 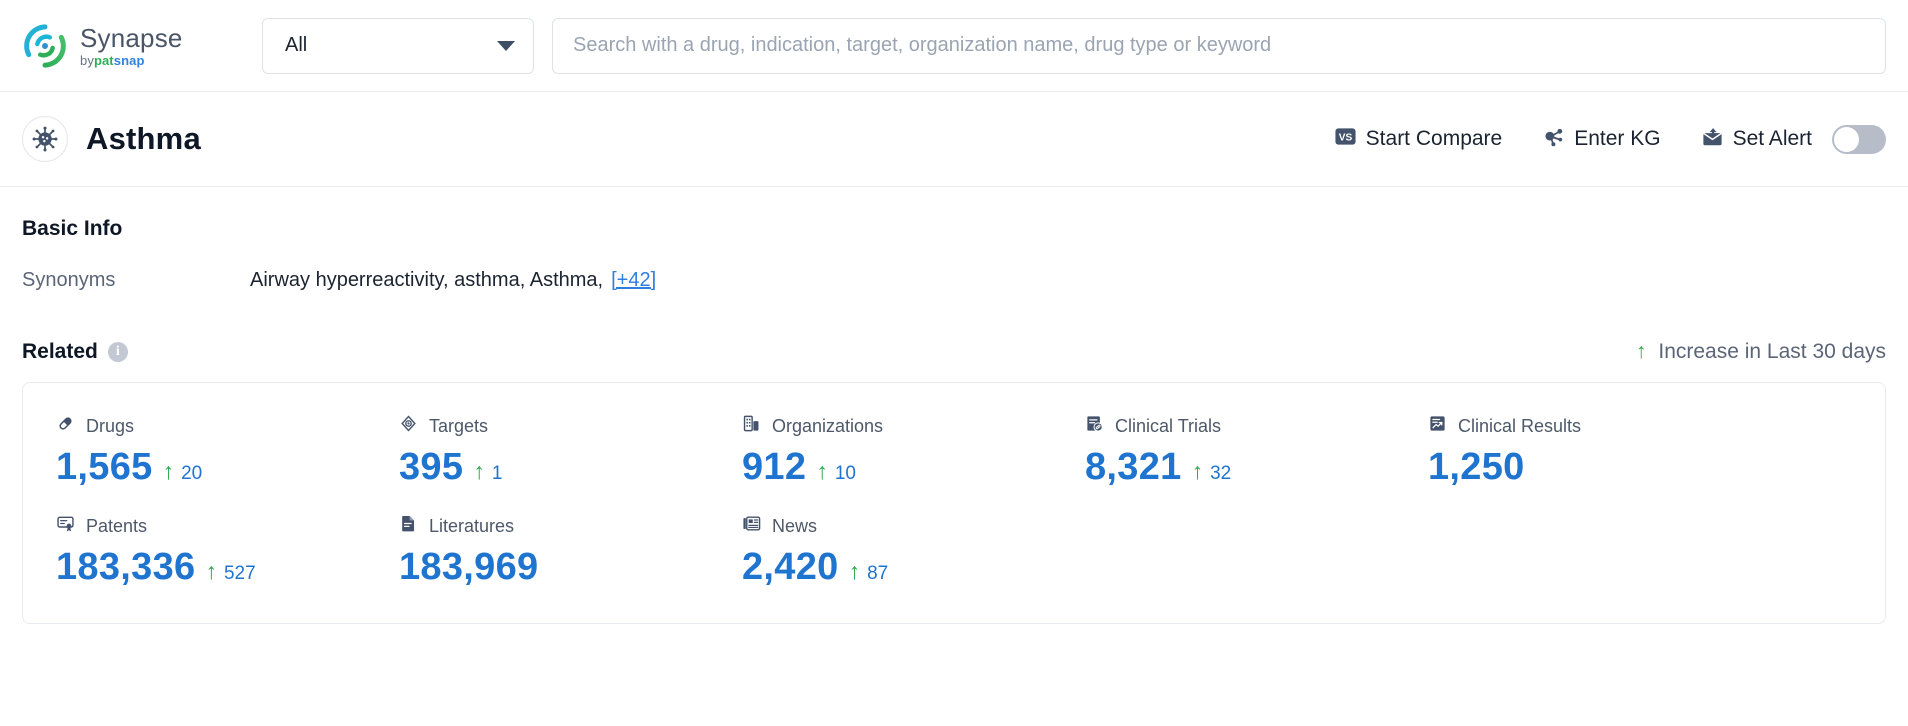 I want to click on metric-value: 183,969, so click(x=469, y=567).